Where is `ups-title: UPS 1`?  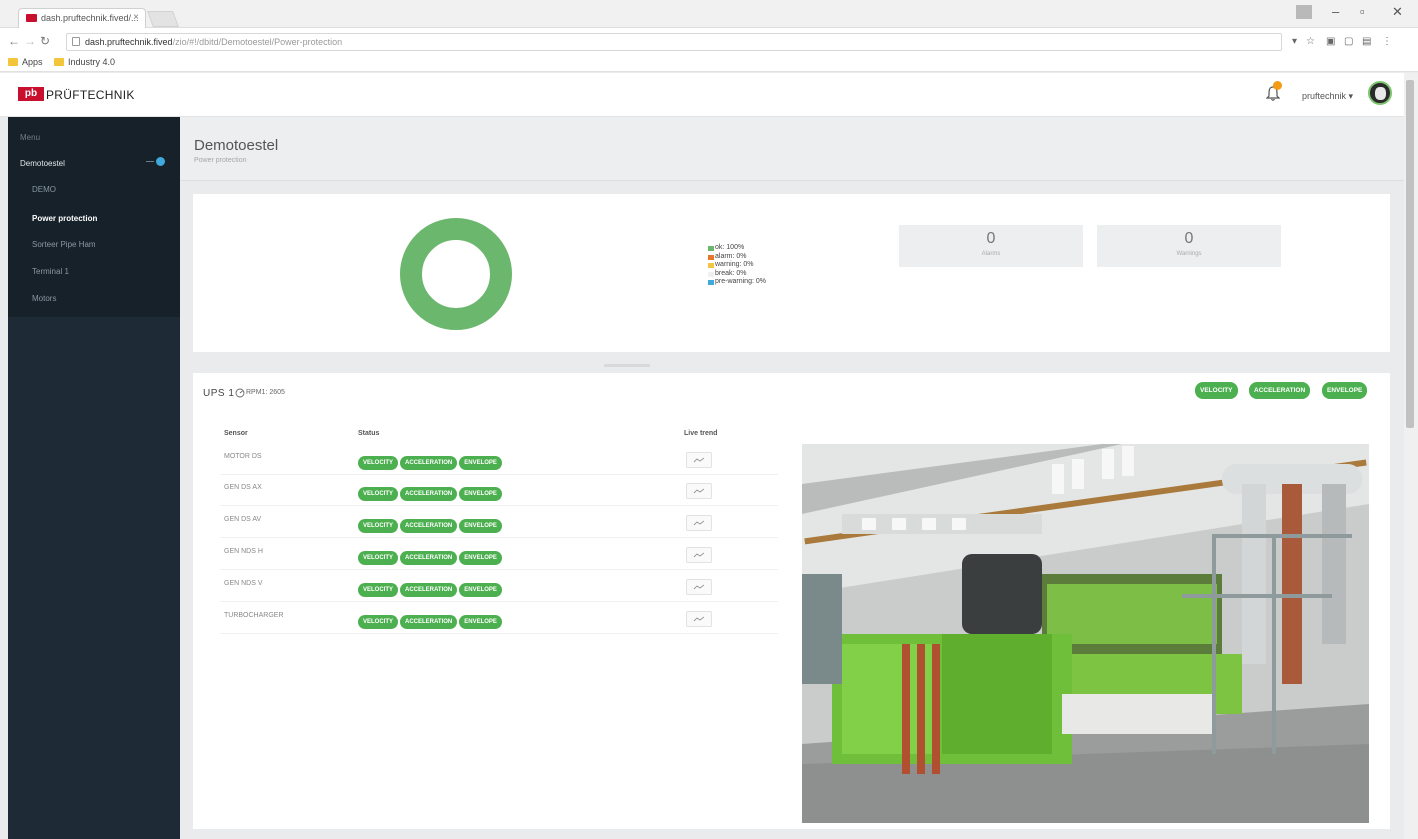 ups-title: UPS 1 is located at coordinates (219, 393).